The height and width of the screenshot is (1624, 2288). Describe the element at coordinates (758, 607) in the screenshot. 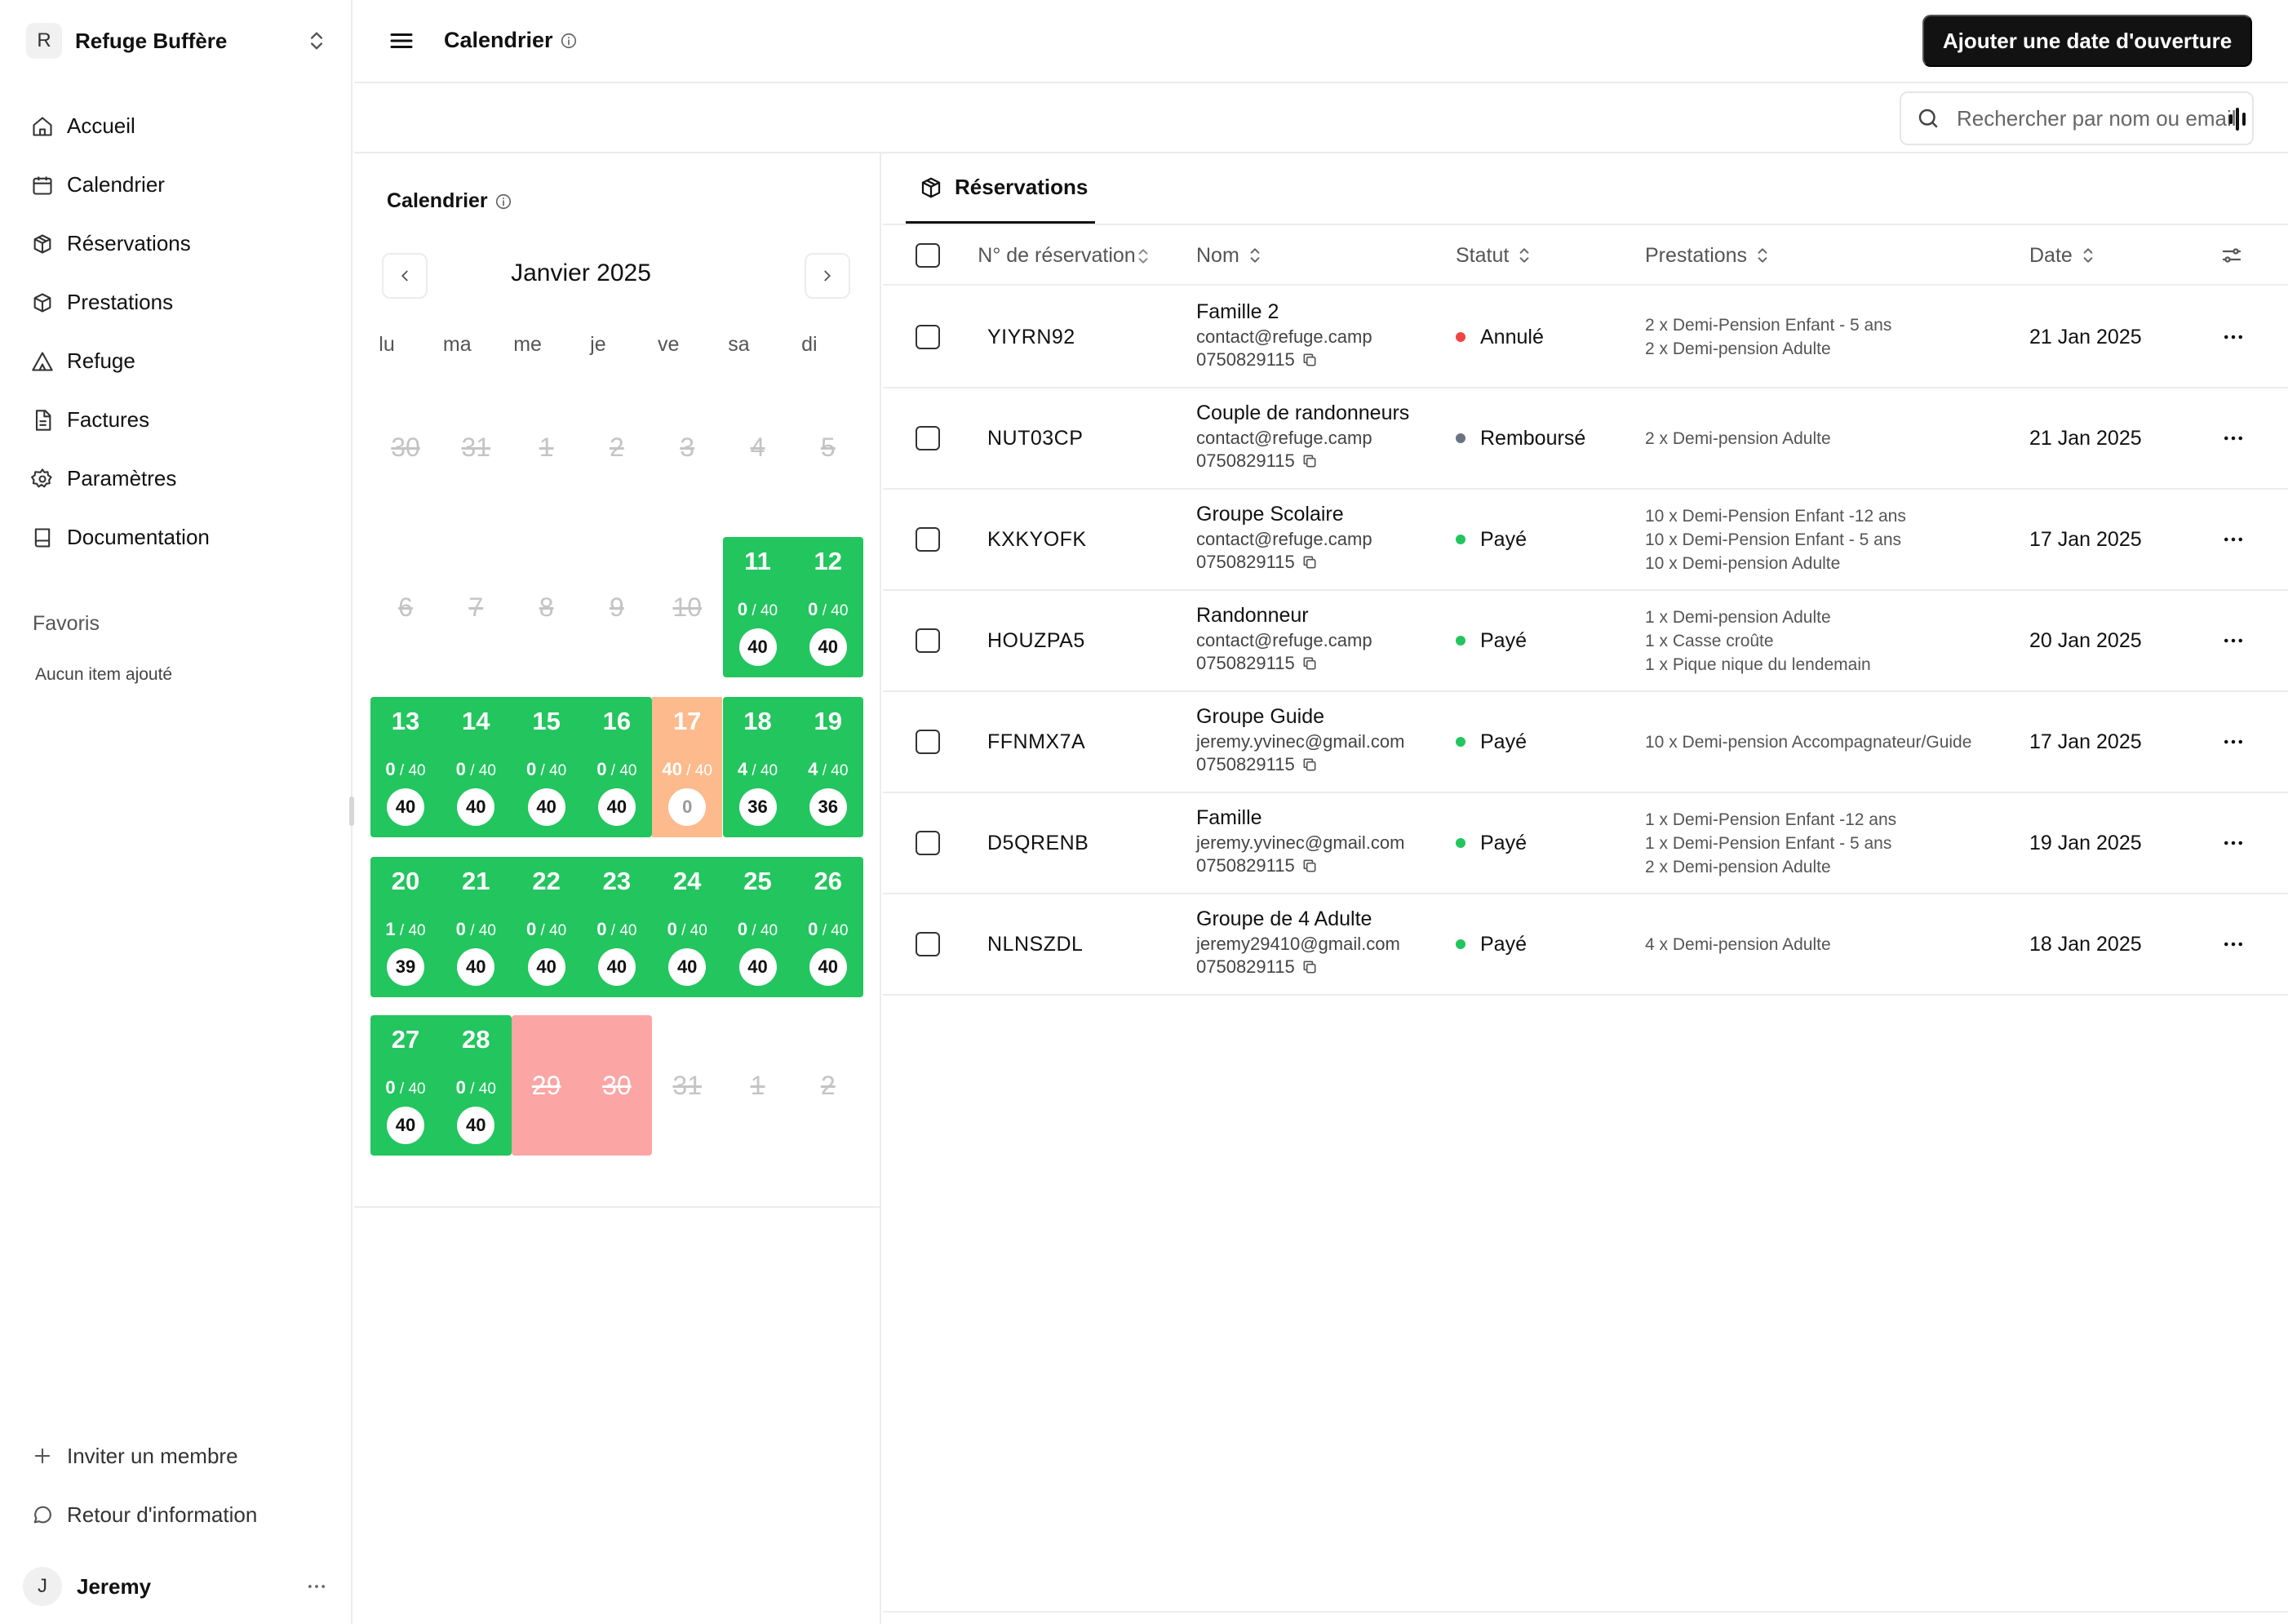

I see `calendar-day: 11 0 / 40 40` at that location.